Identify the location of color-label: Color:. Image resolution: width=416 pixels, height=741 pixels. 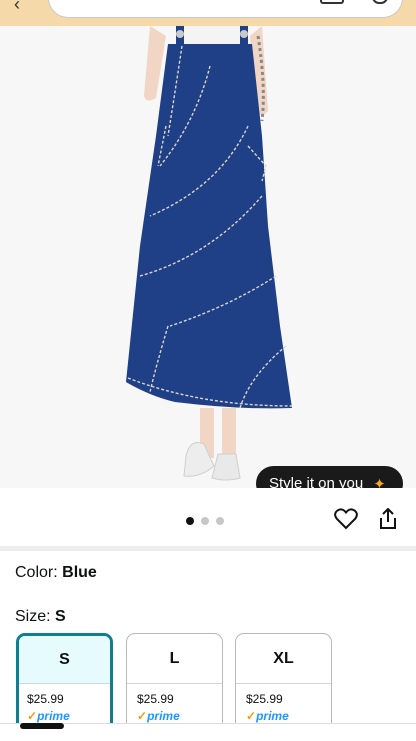
(36, 572).